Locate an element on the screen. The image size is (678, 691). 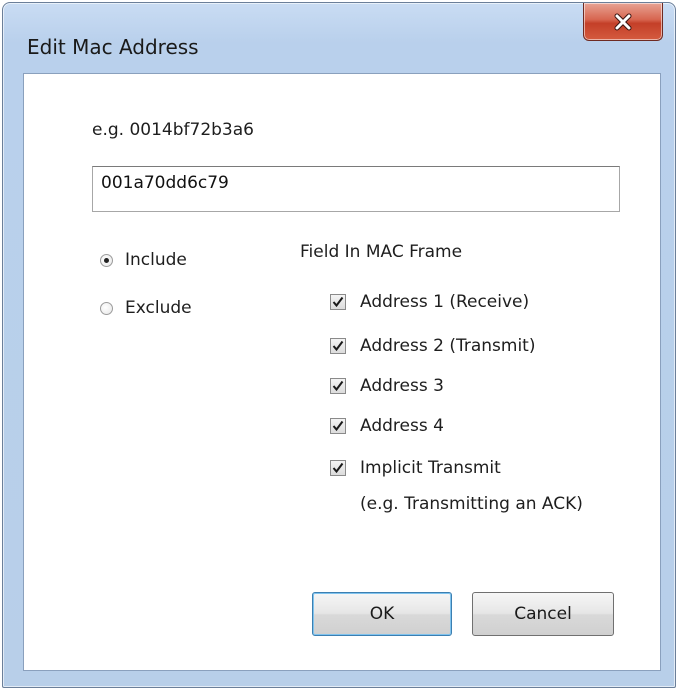
address2-checkbox: Address 2 (Transmit) is located at coordinates (432, 346).